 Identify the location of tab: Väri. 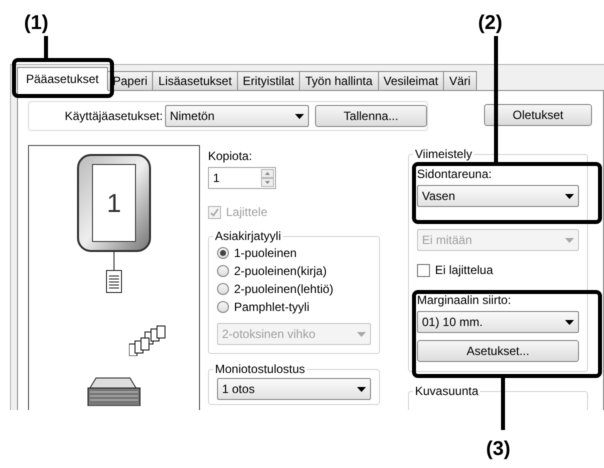
(460, 81).